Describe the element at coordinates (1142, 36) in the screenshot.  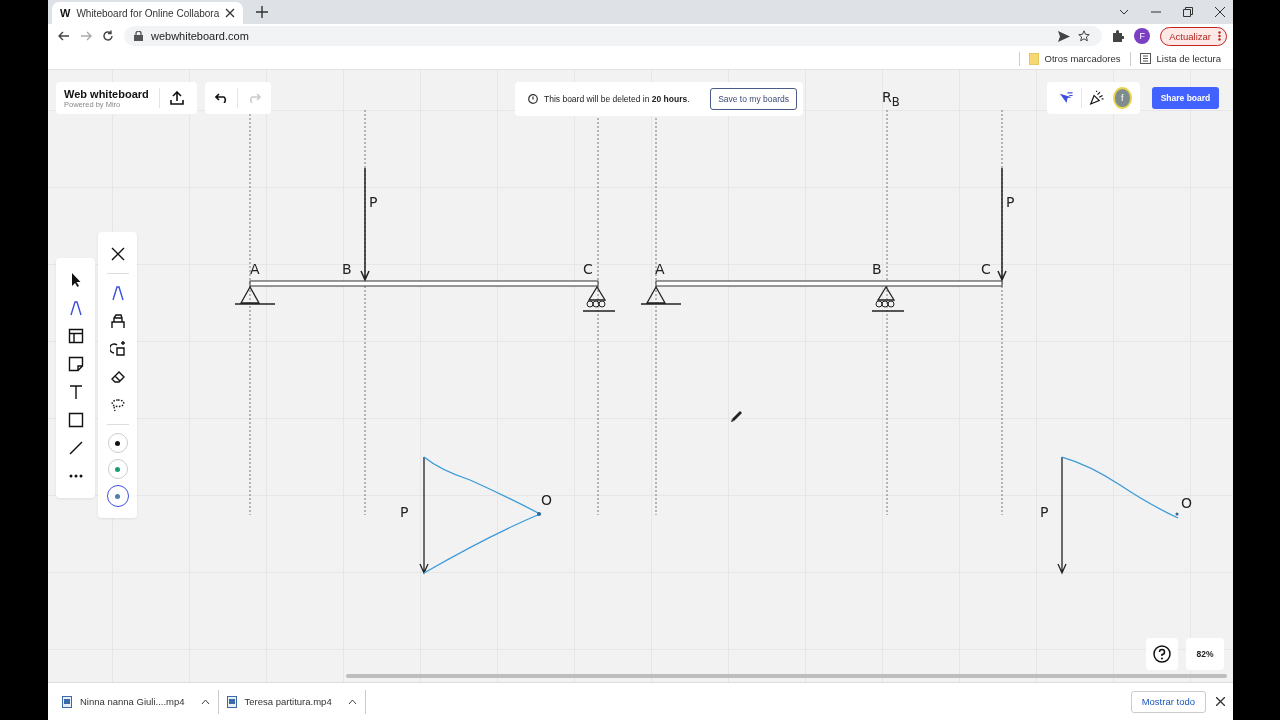
I see `profile-avatar: F` at that location.